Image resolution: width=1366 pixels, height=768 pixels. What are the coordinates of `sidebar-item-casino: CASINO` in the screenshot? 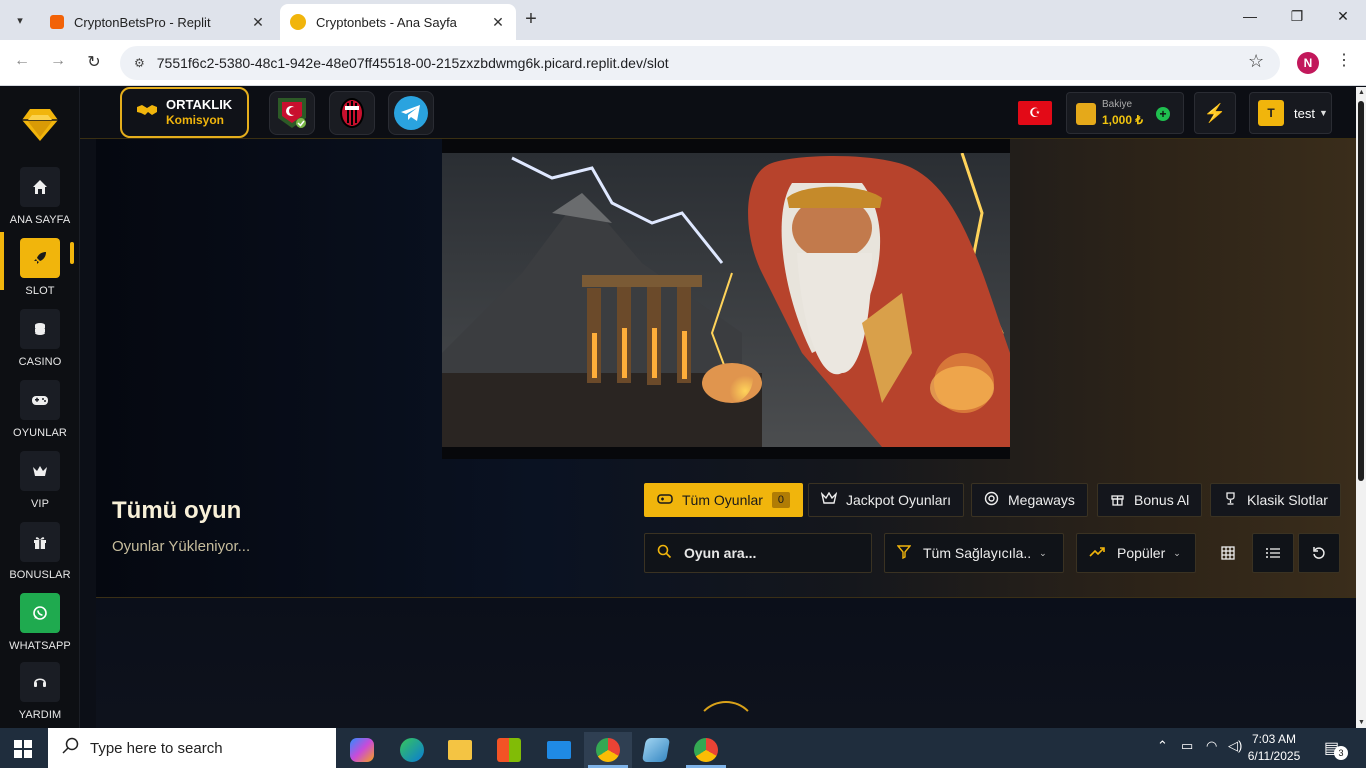 It's located at (40, 342).